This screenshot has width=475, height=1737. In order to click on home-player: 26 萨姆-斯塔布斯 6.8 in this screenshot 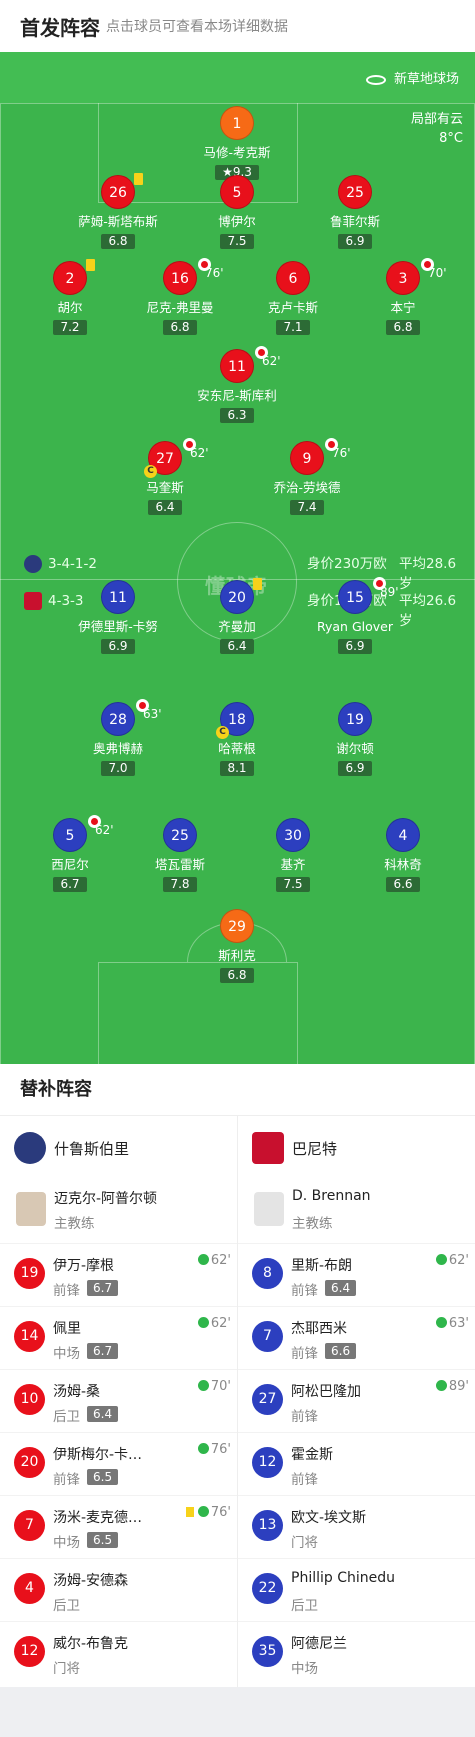, I will do `click(118, 211)`.